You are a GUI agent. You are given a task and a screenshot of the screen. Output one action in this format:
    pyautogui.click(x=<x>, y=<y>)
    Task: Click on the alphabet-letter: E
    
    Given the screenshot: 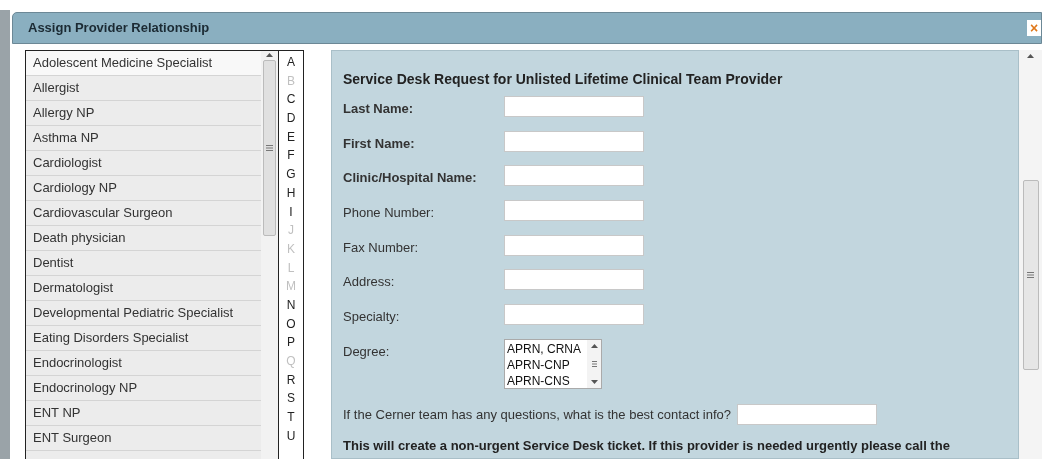 What is the action you would take?
    pyautogui.click(x=291, y=137)
    